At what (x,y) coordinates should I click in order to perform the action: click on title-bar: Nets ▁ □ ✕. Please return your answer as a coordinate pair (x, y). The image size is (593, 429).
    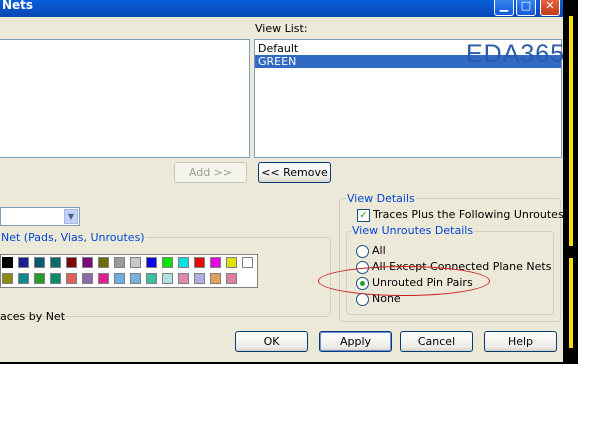
    Looking at the image, I should click on (281, 8).